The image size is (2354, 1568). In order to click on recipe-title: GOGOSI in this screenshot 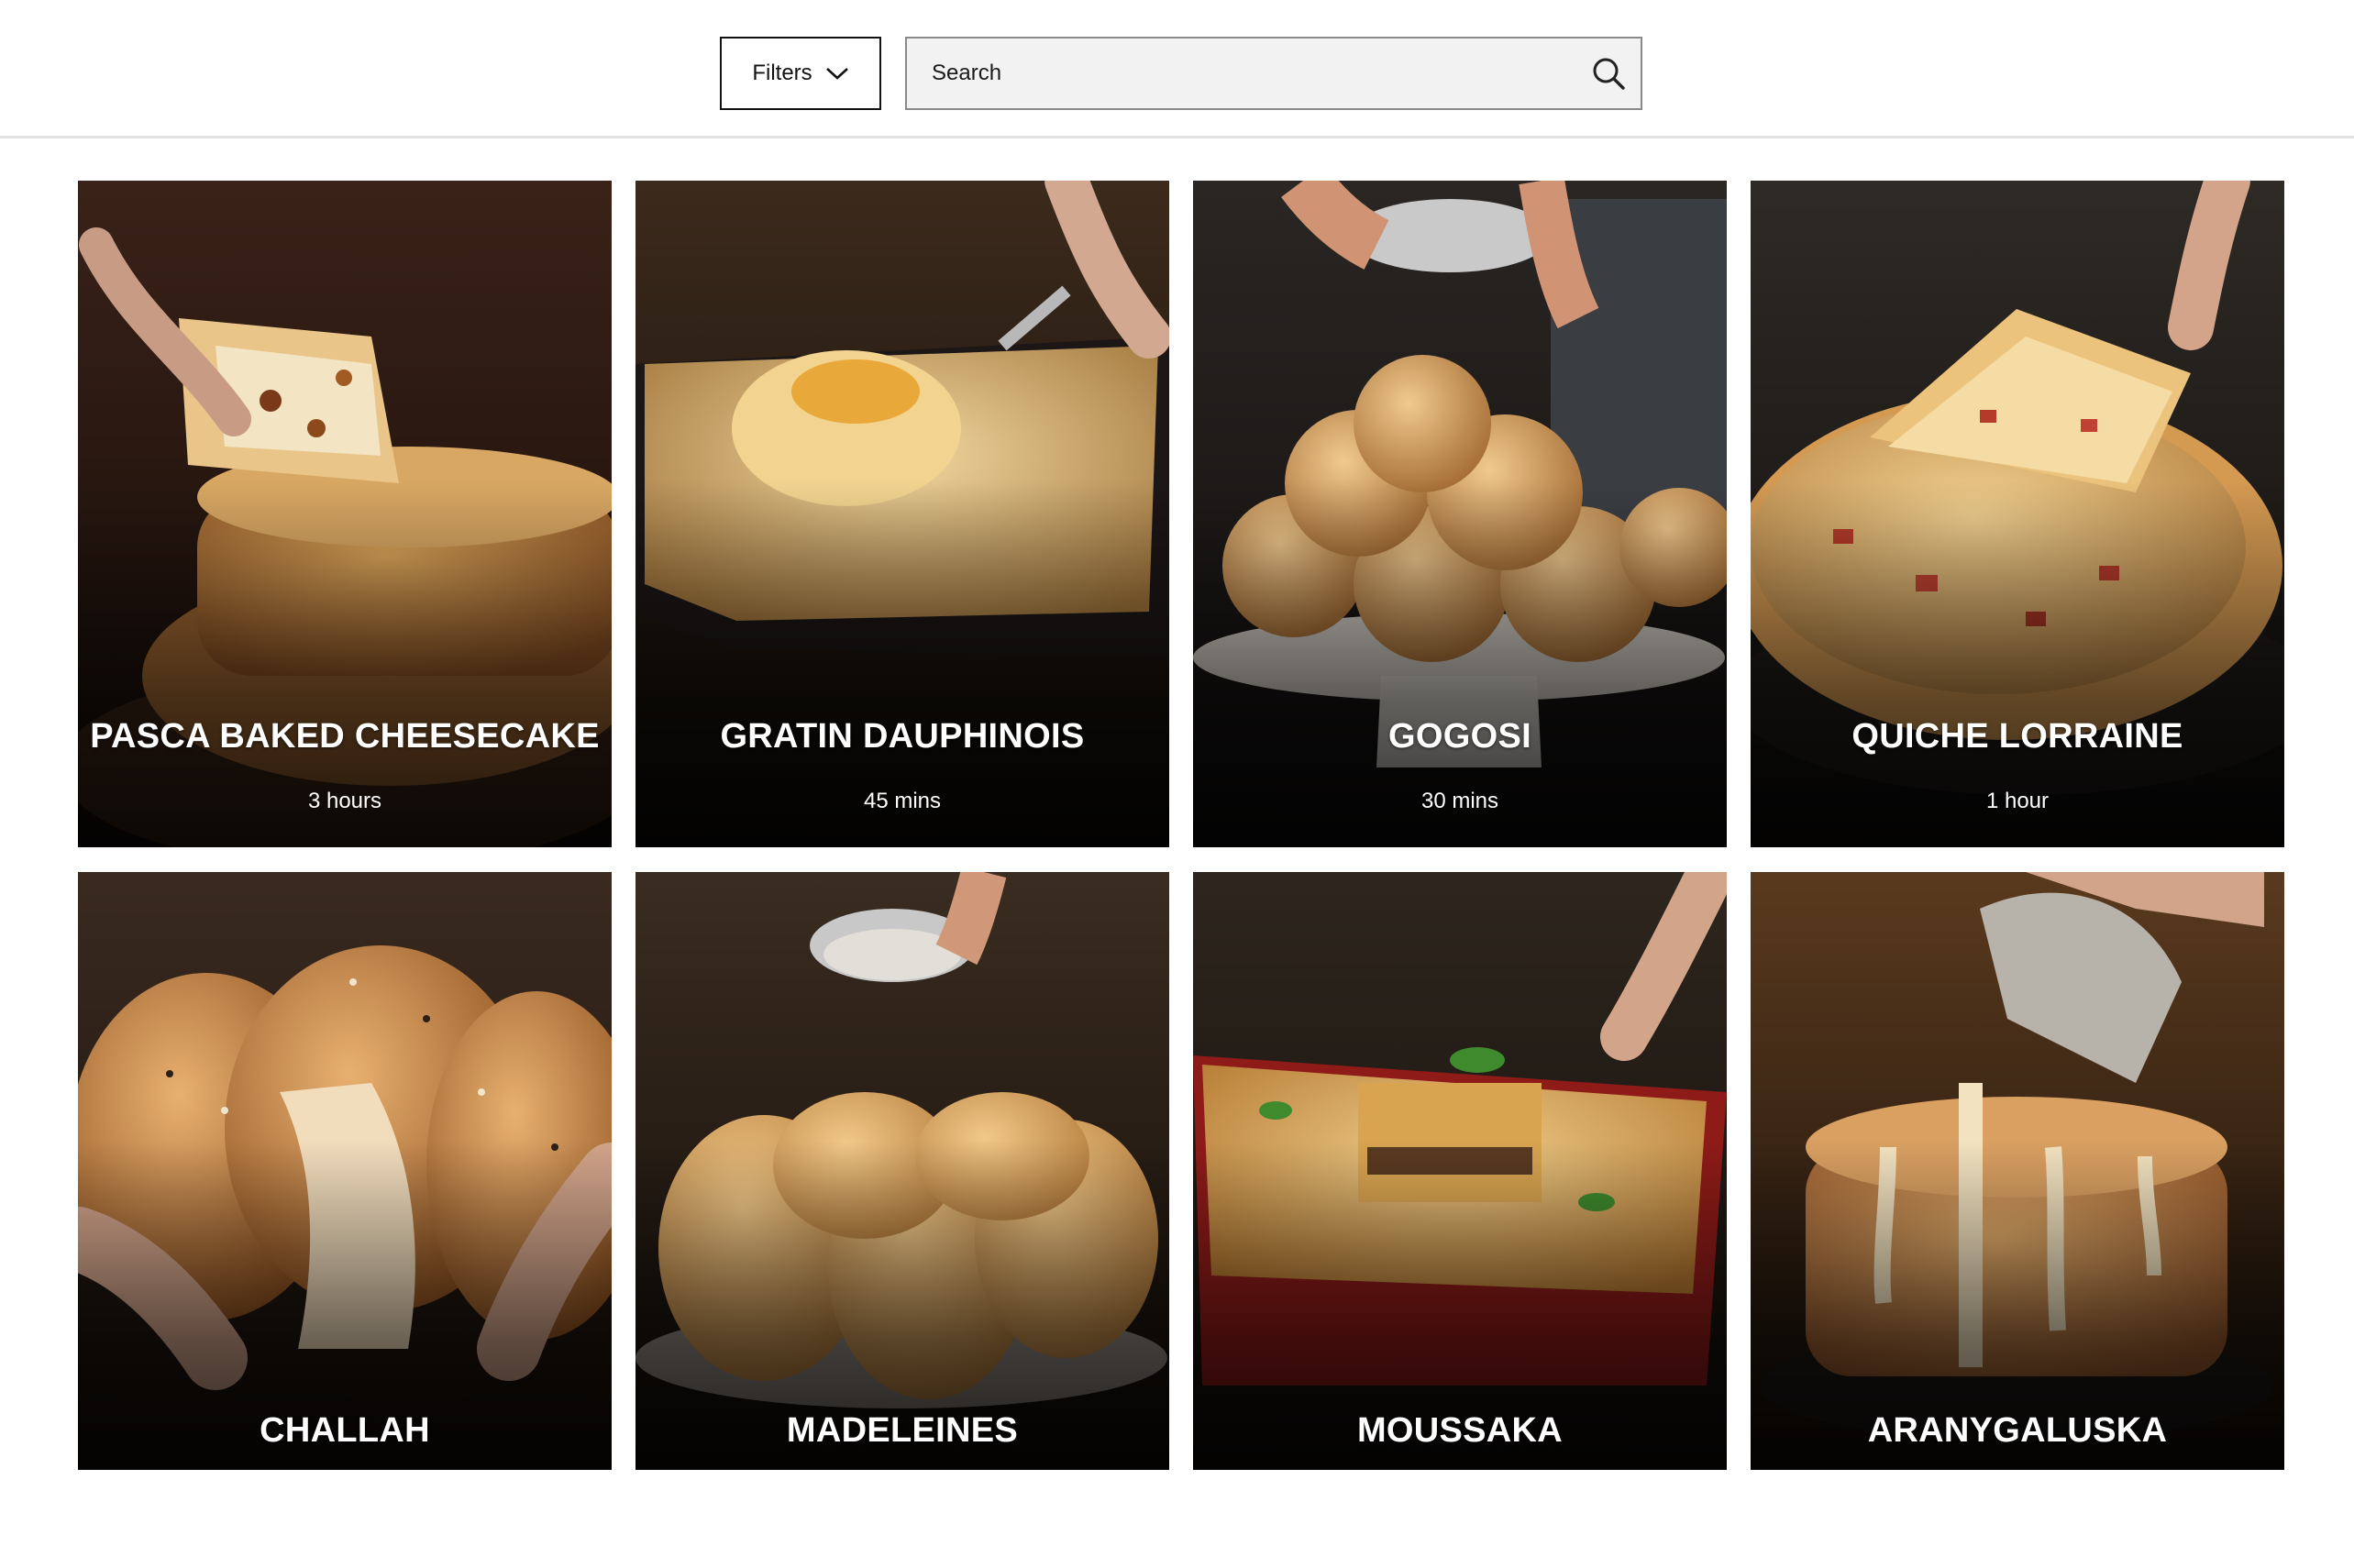, I will do `click(1459, 736)`.